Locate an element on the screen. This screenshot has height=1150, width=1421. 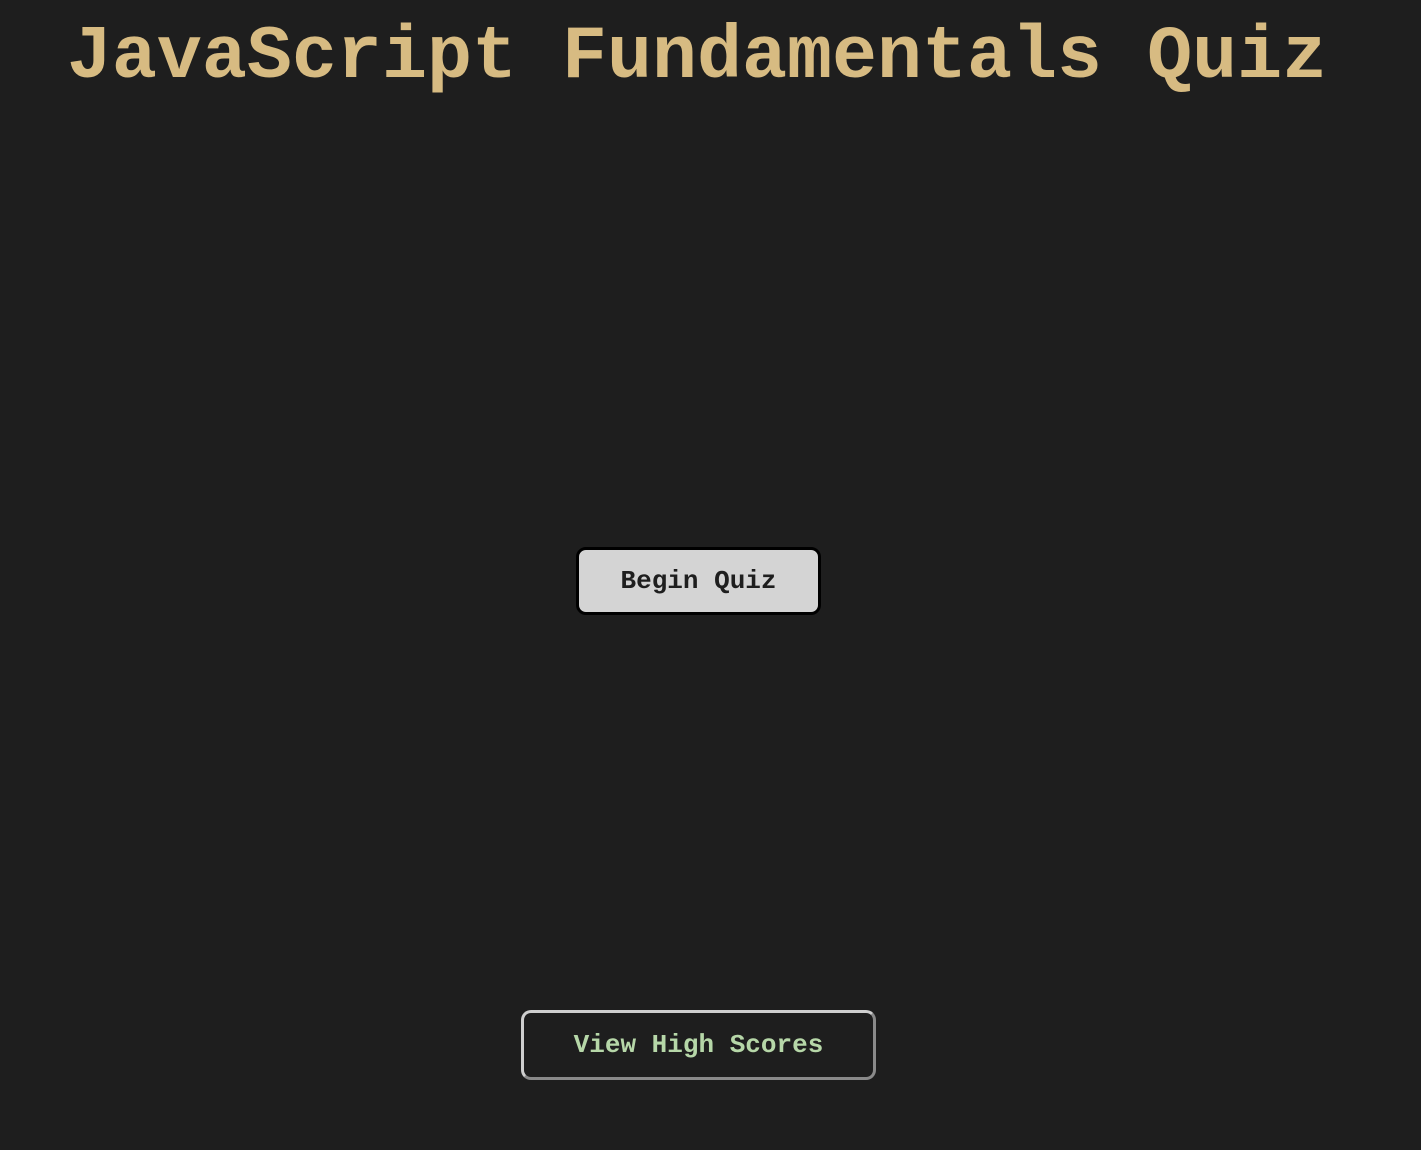
page-title: JavaScript Fundamentals Quiz is located at coordinates (697, 57).